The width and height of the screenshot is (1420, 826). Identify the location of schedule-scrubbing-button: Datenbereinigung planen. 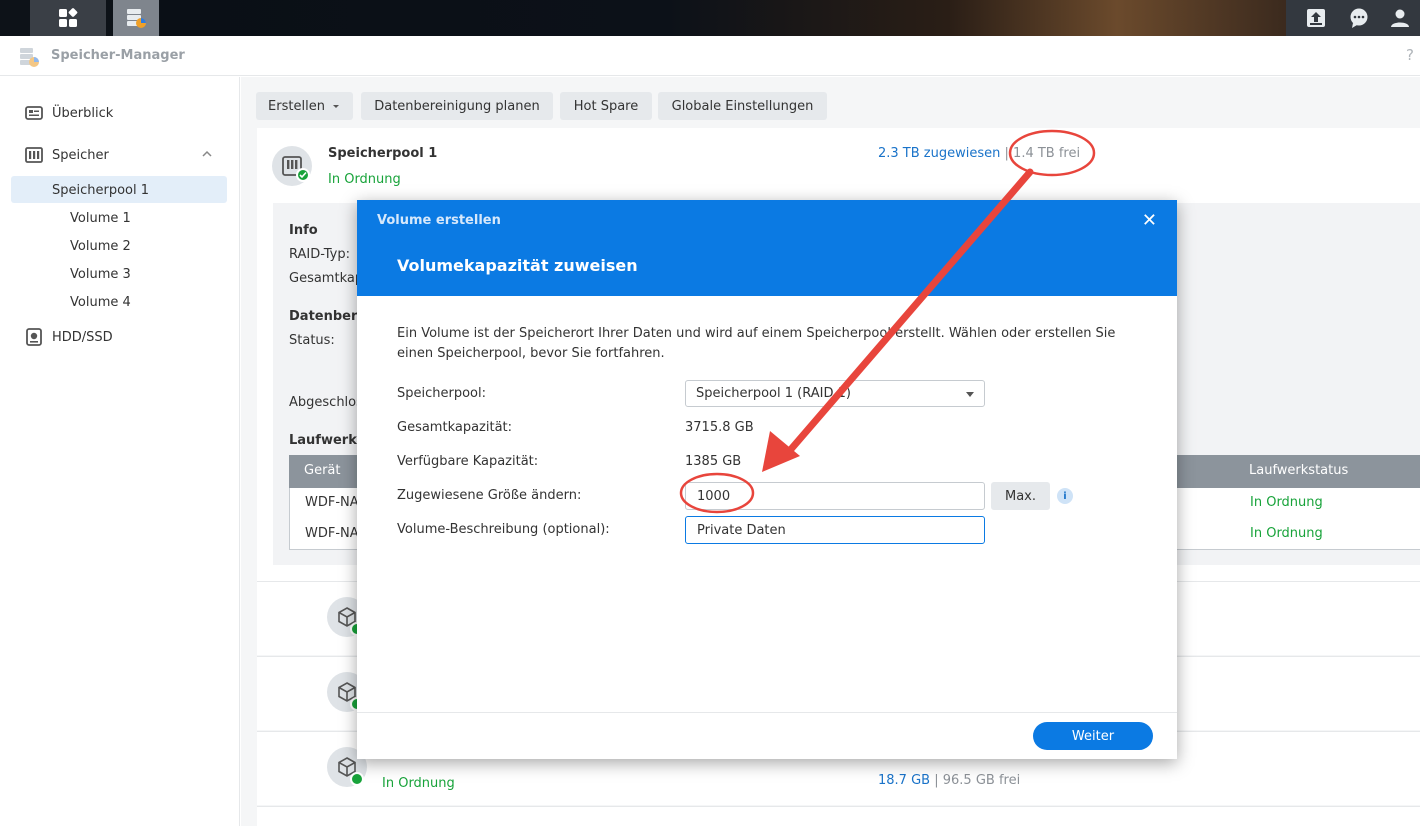
(457, 106).